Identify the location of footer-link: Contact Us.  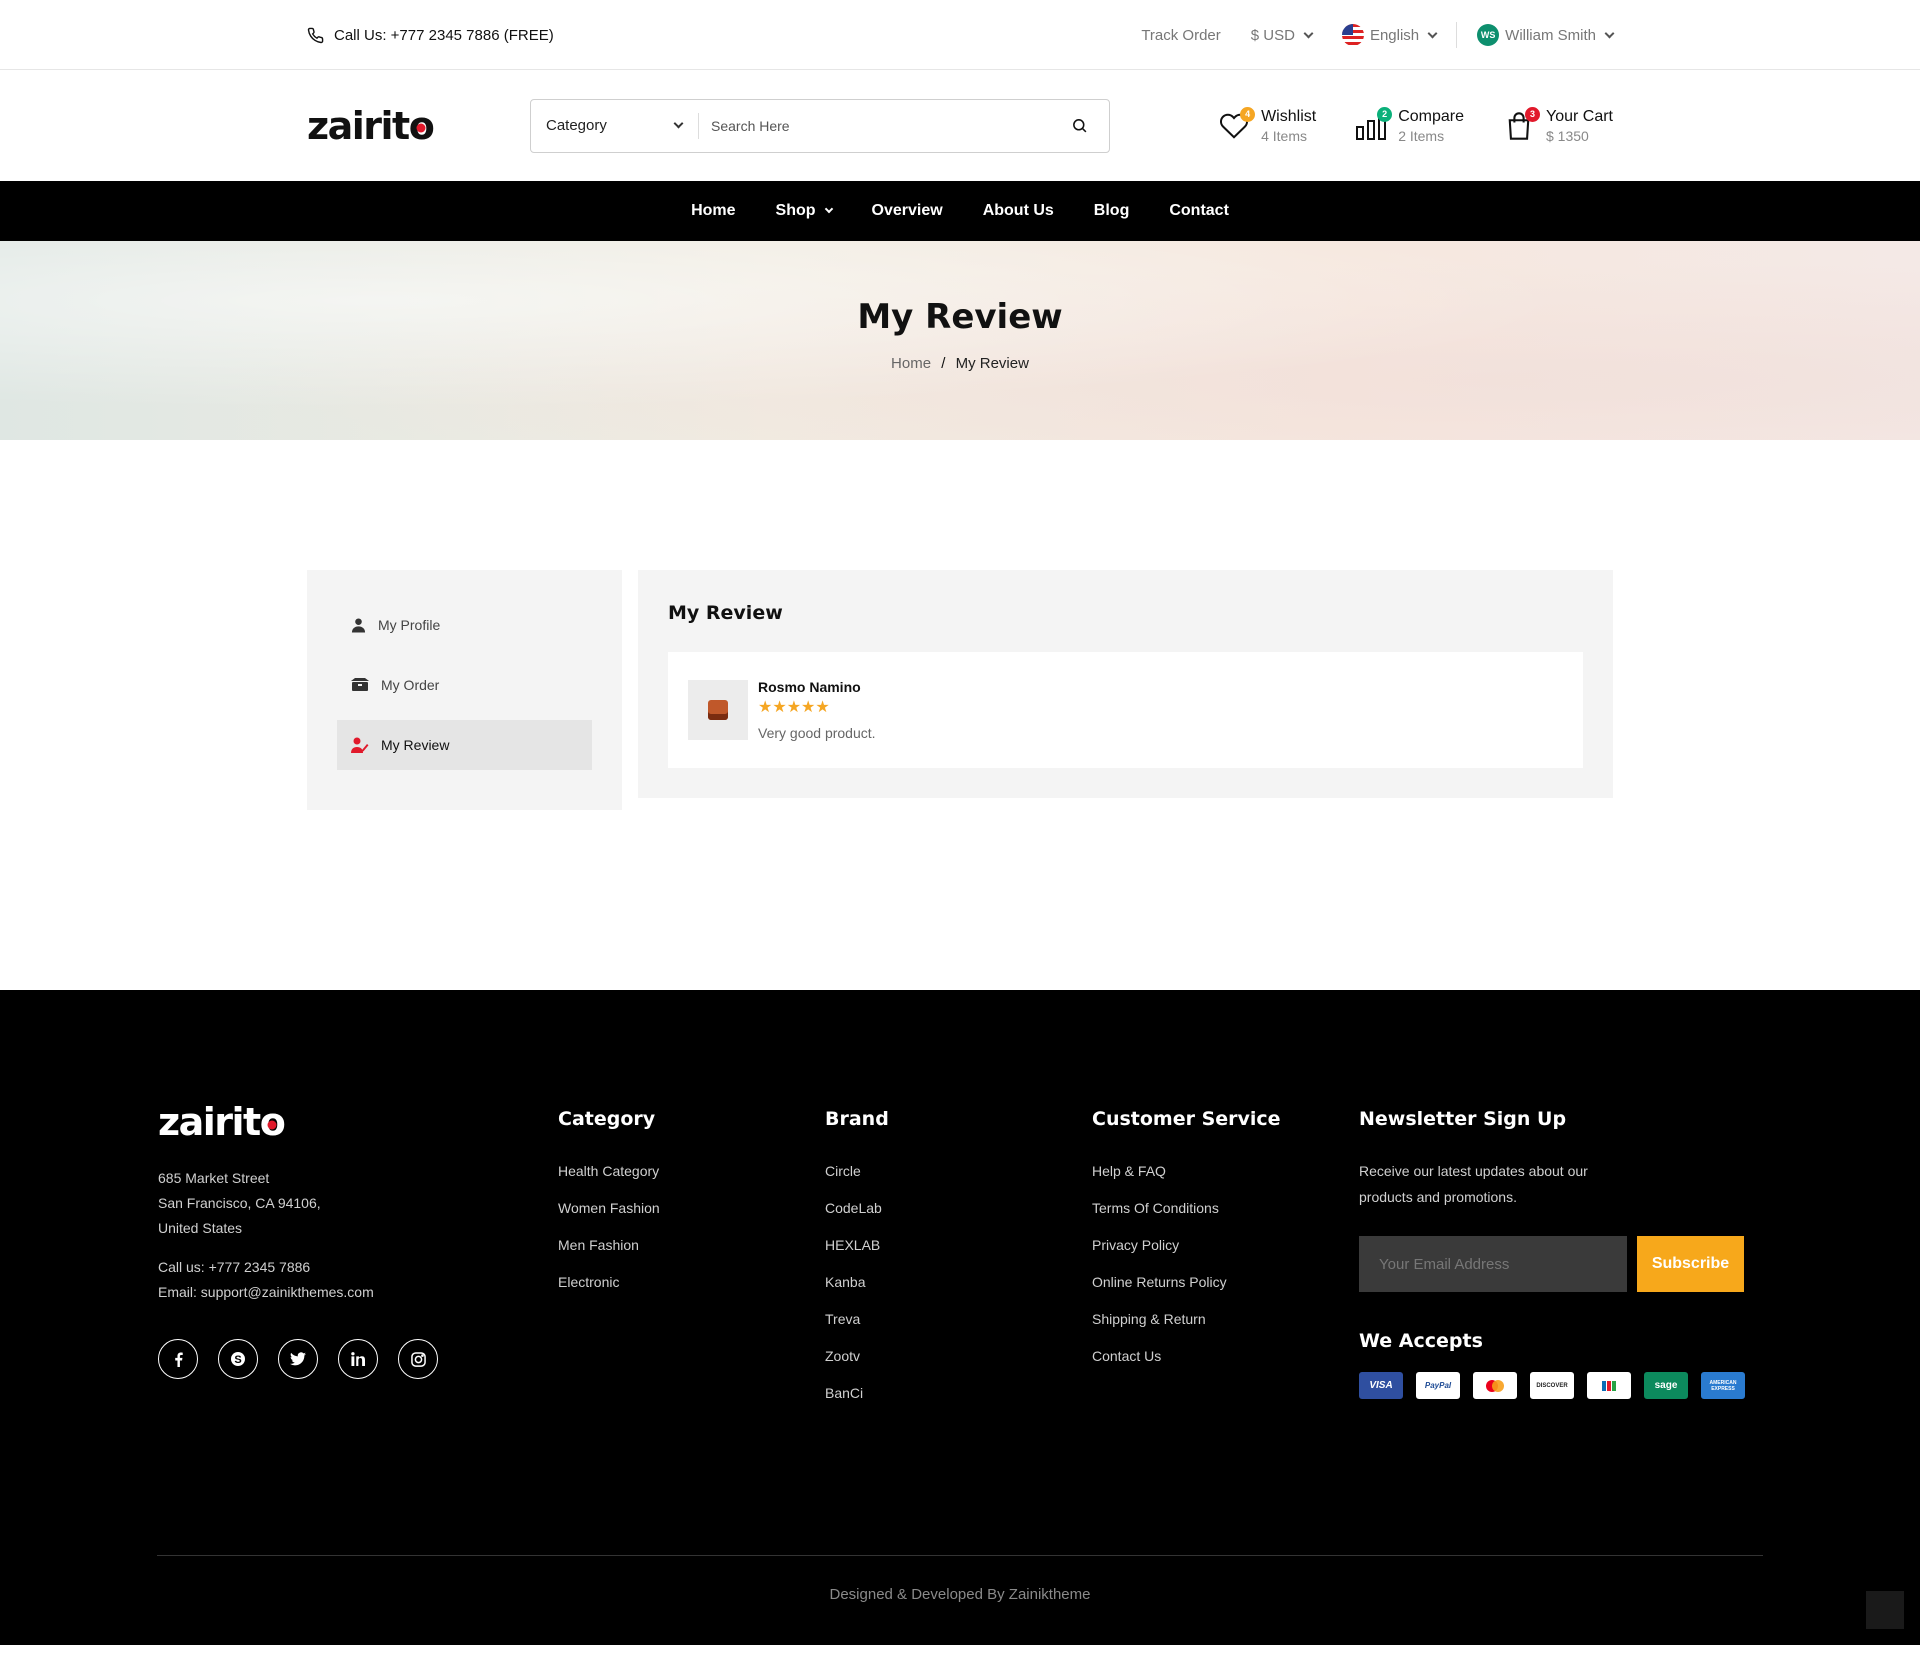
(1225, 1356).